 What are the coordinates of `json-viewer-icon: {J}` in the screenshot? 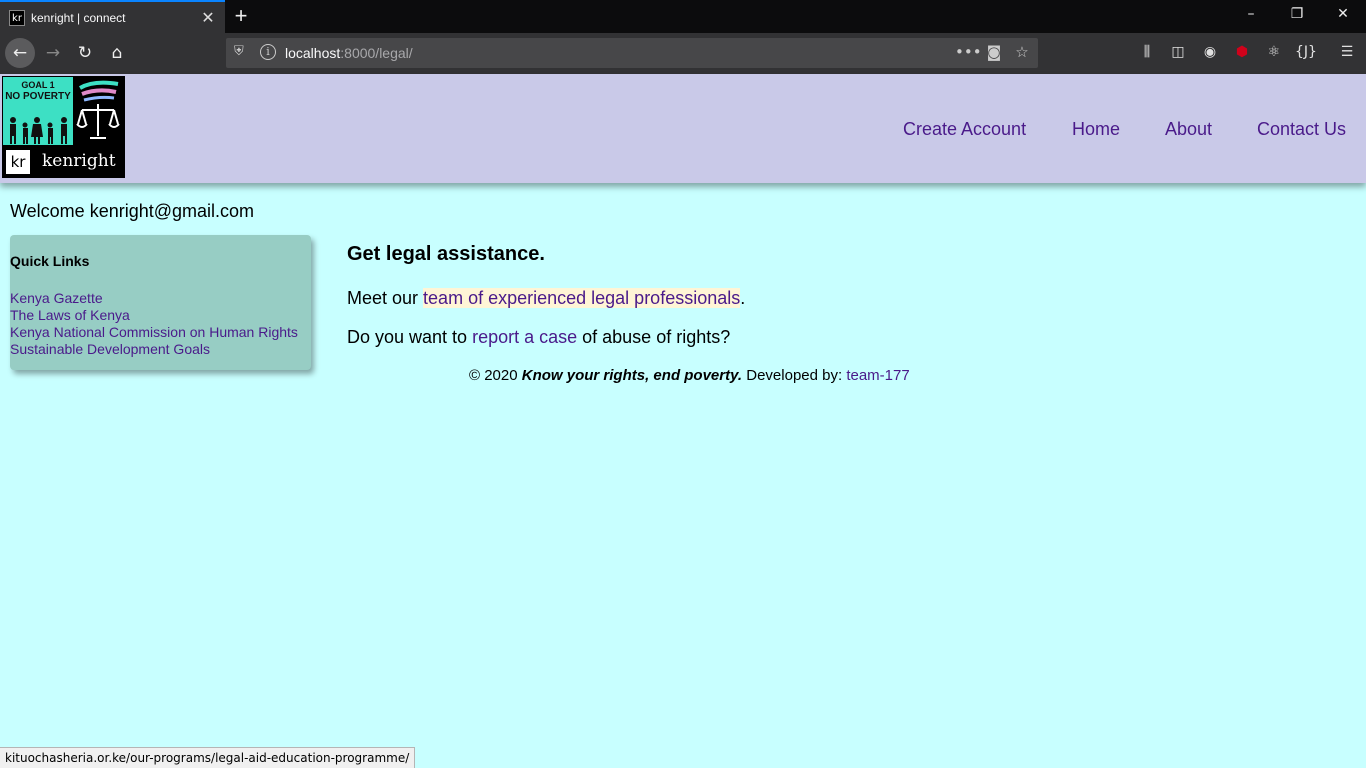 It's located at (1306, 52).